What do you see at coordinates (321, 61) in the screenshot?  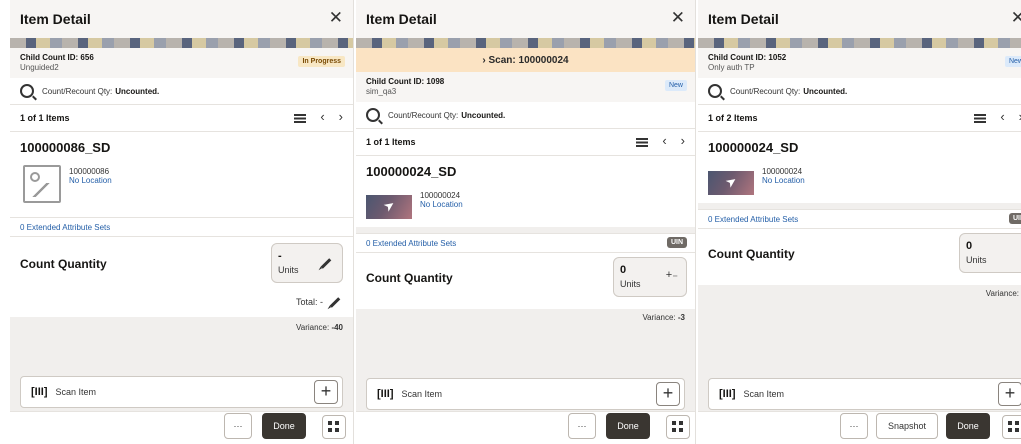 I see `status-badge: In Progress` at bounding box center [321, 61].